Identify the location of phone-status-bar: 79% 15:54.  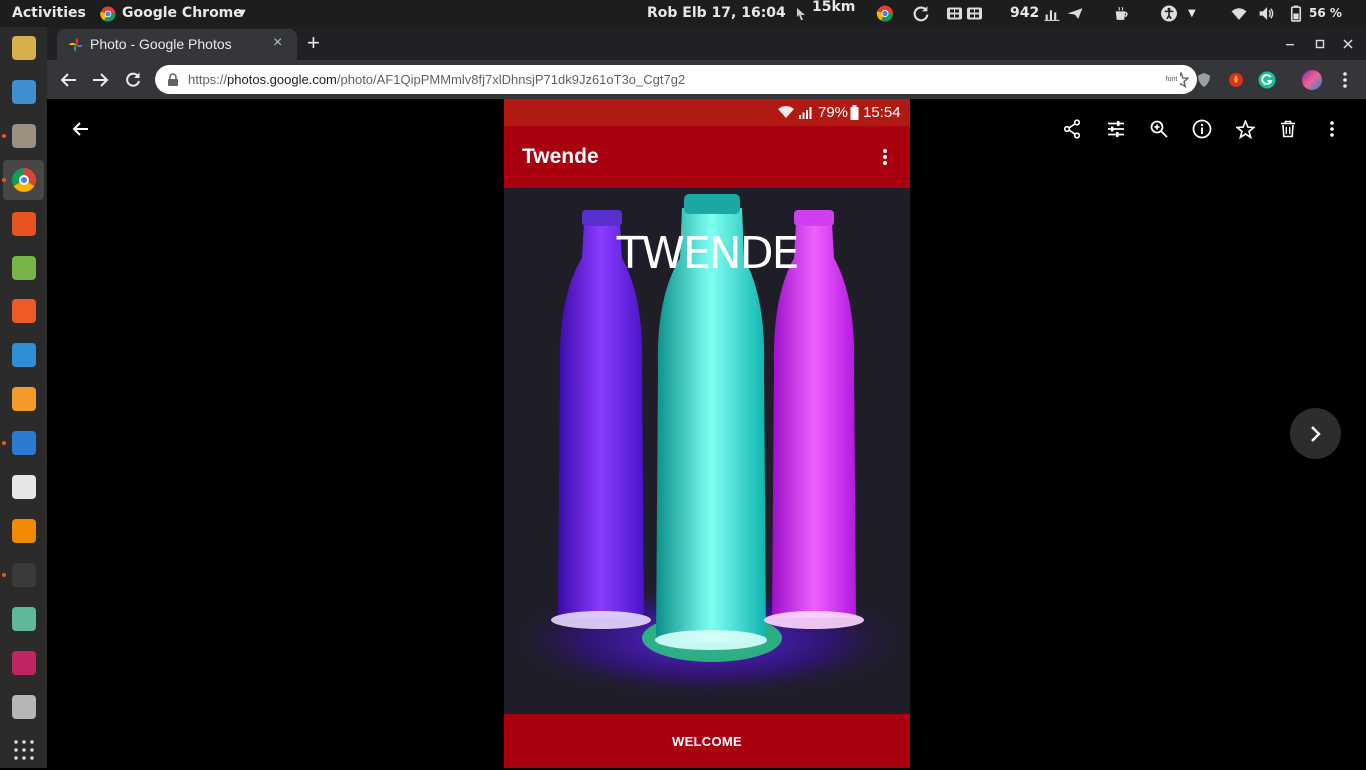
(707, 112).